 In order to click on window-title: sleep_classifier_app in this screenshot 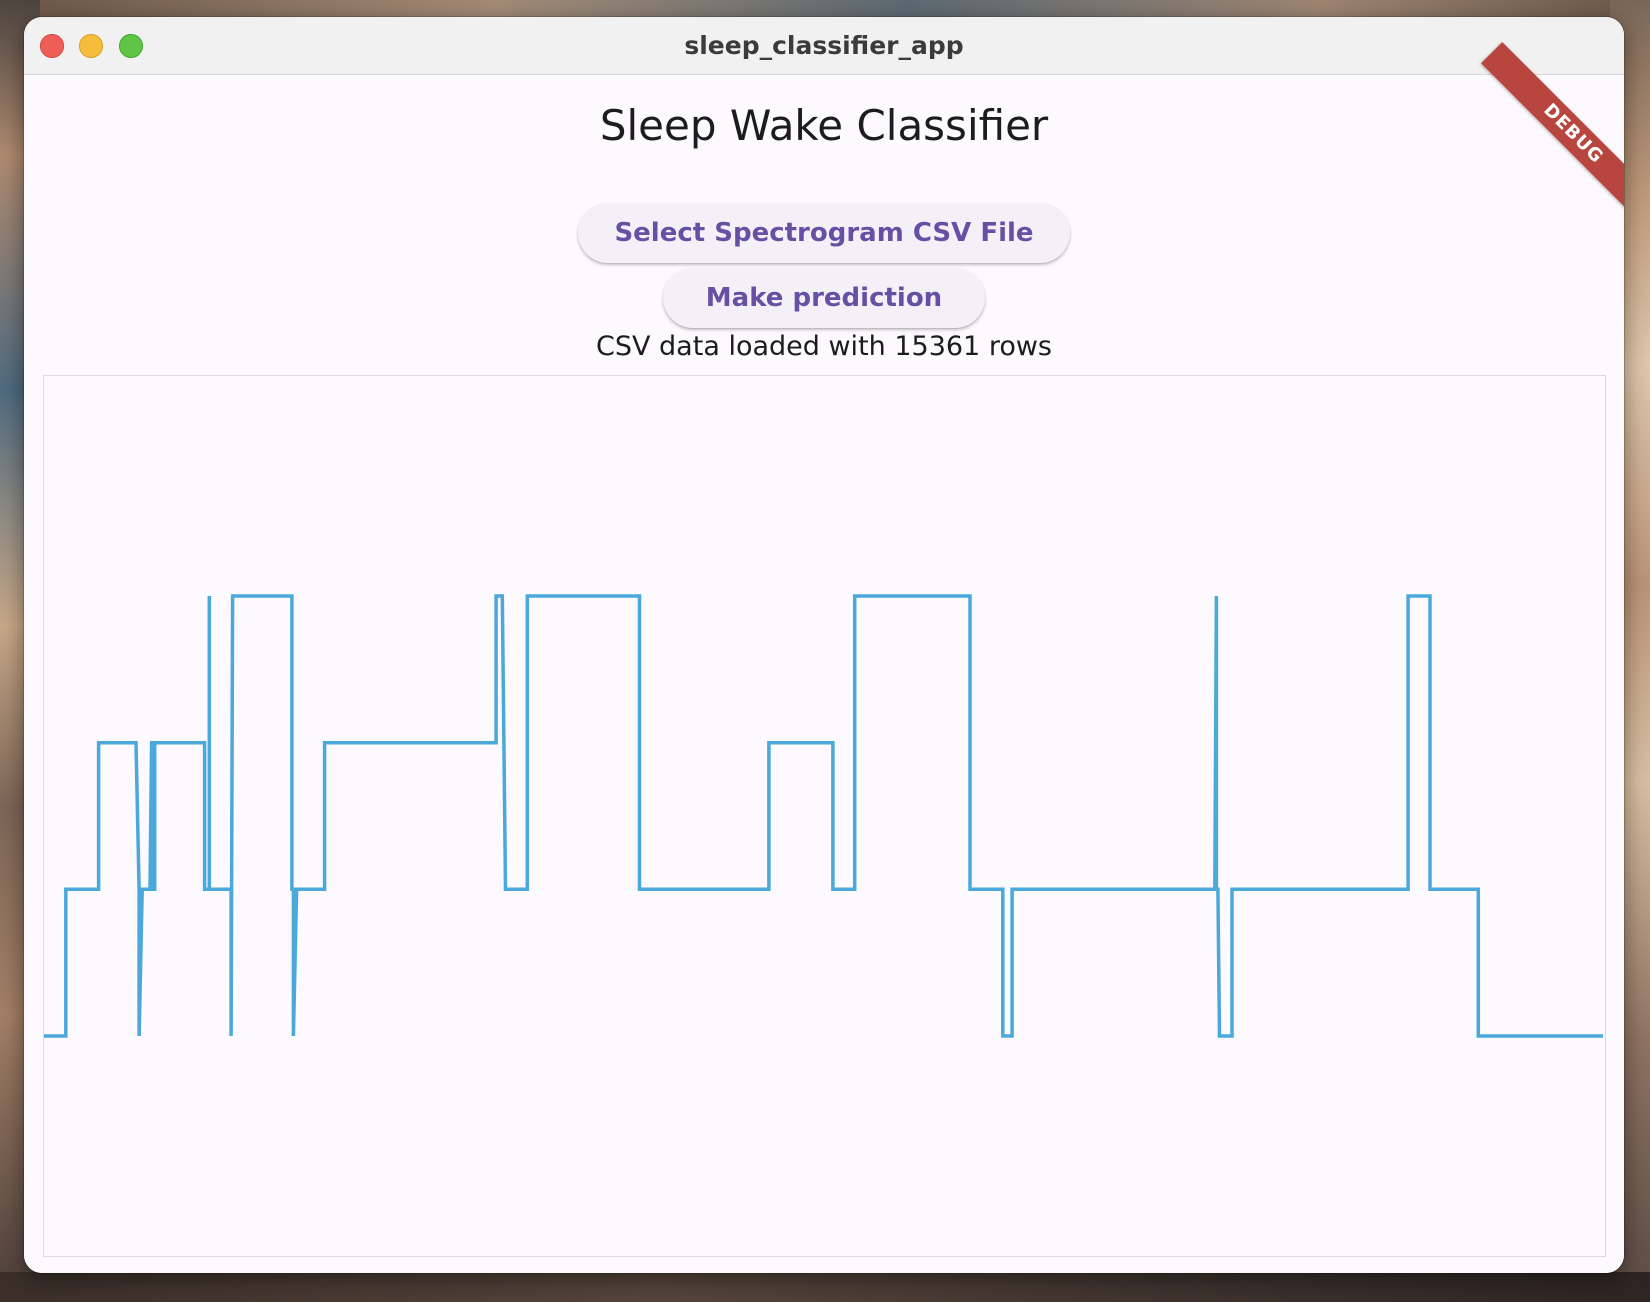, I will do `click(824, 45)`.